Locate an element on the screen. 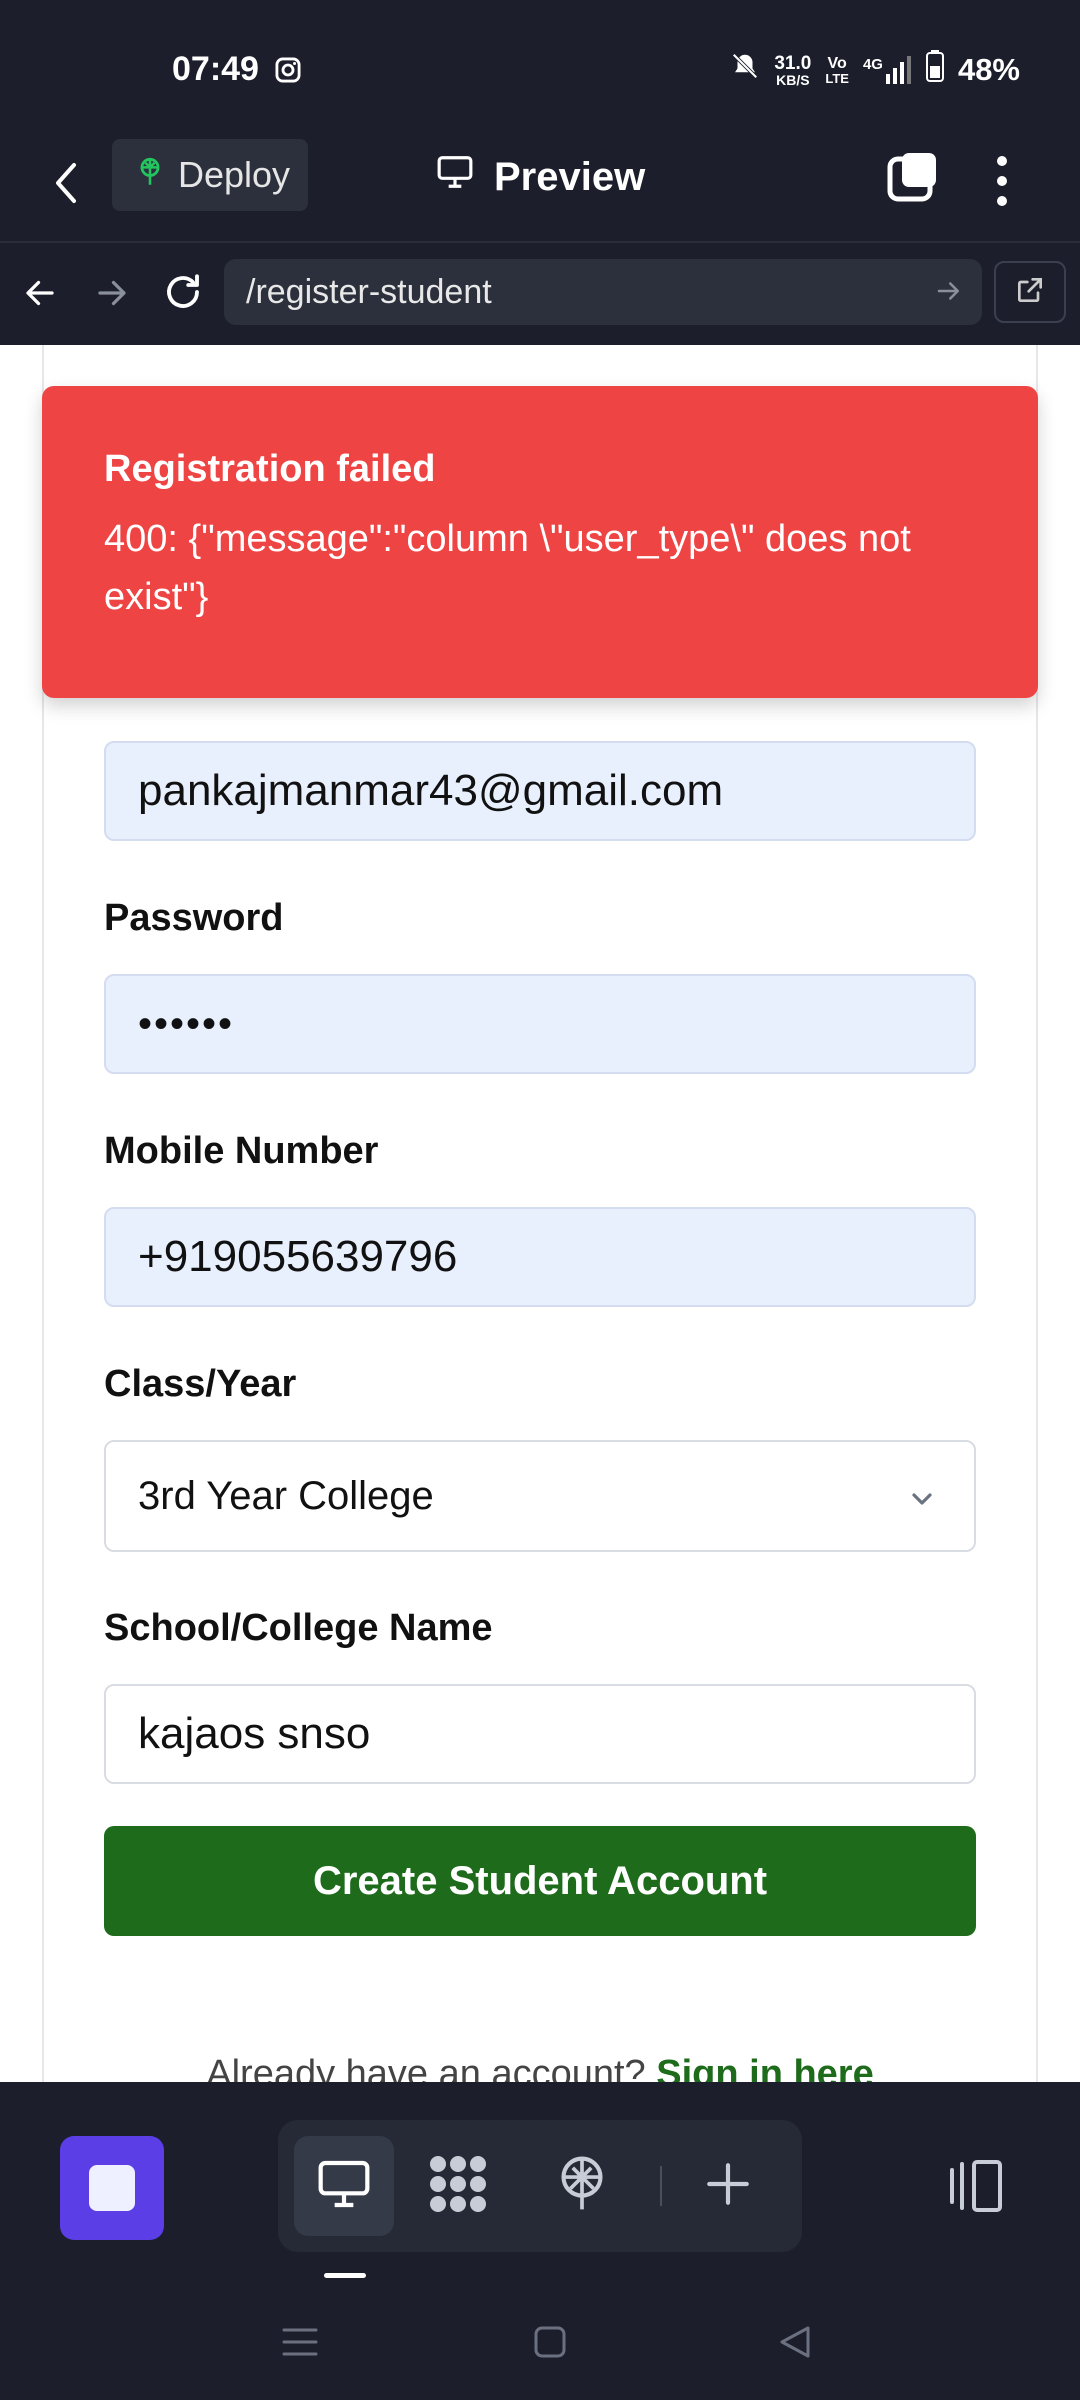  network-type: 4G is located at coordinates (872, 64).